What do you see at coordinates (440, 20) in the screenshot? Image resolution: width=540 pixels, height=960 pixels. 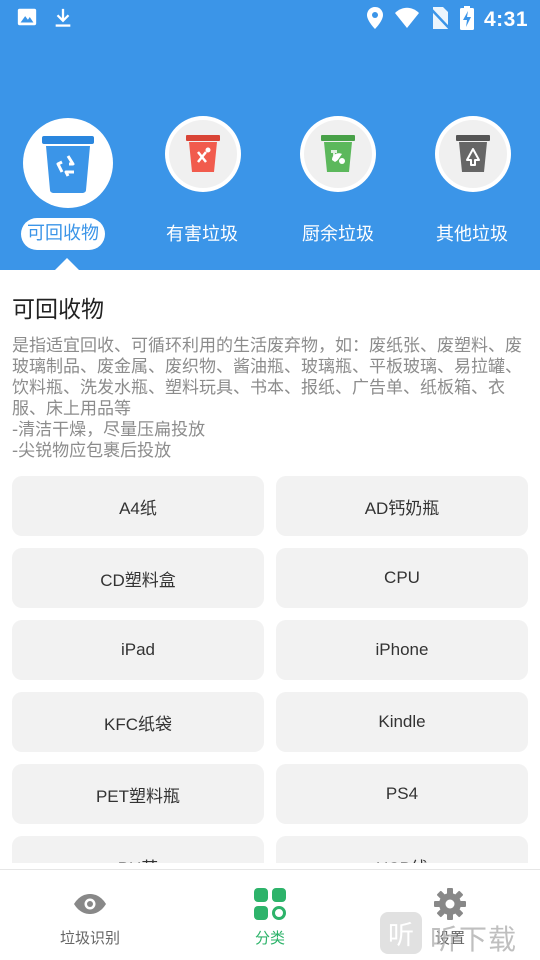 I see `no-sim-icon` at bounding box center [440, 20].